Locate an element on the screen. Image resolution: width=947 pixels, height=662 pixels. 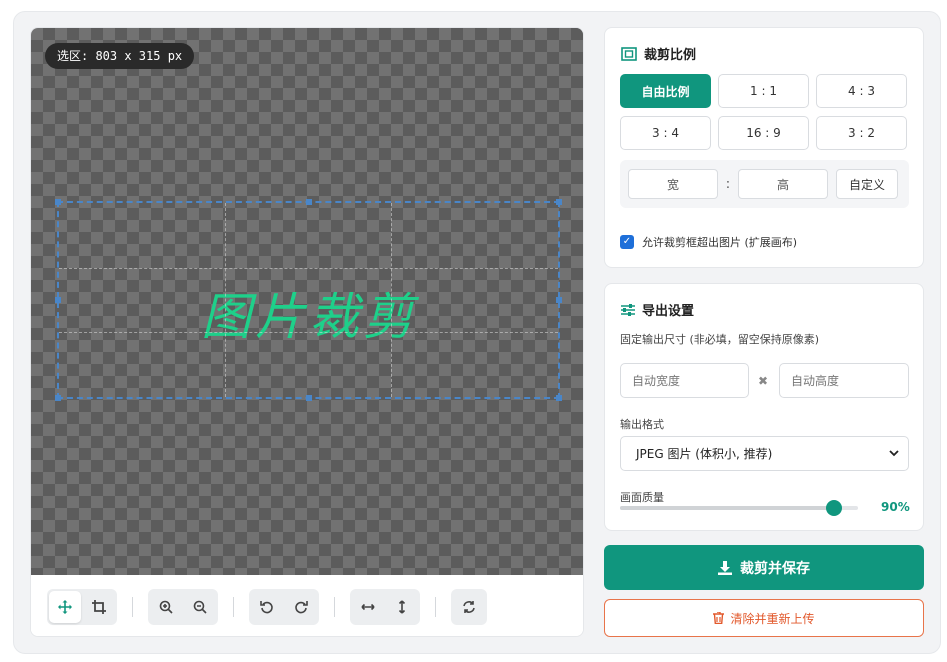
zoom-out-icon is located at coordinates (200, 607).